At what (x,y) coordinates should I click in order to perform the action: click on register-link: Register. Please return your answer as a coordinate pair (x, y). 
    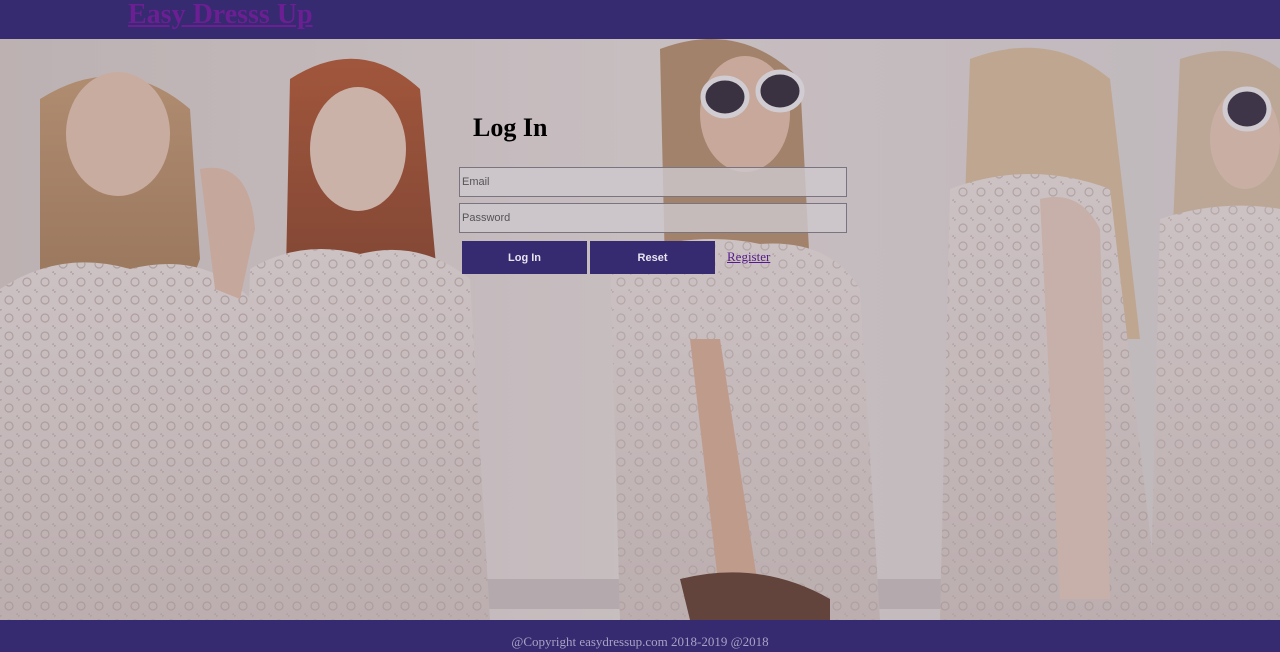
    Looking at the image, I should click on (748, 257).